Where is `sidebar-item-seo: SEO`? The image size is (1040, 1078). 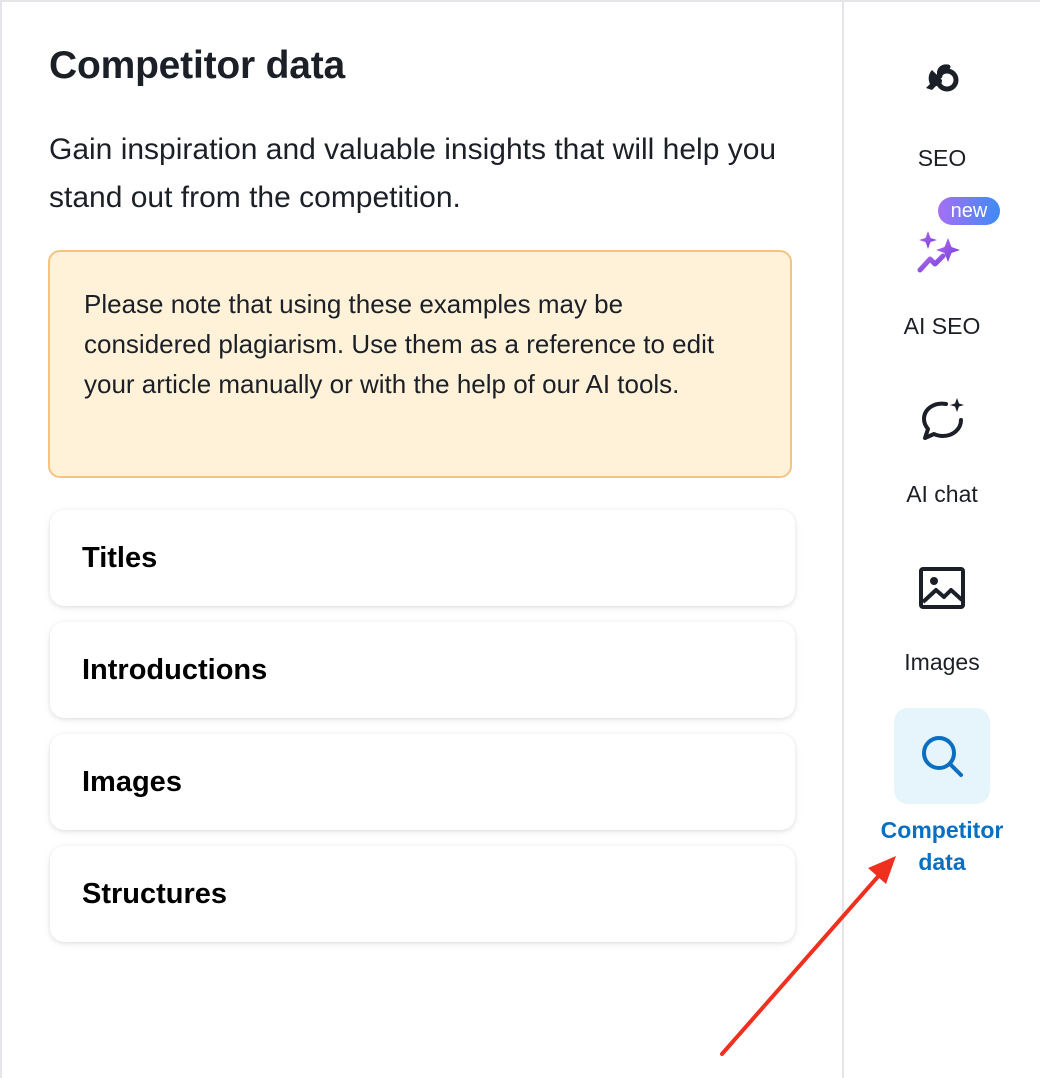
sidebar-item-seo: SEO is located at coordinates (942, 103).